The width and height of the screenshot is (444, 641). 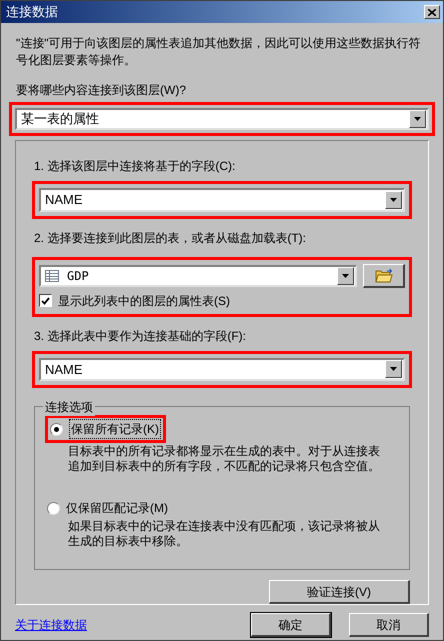 I want to click on folder-icon, so click(x=383, y=275).